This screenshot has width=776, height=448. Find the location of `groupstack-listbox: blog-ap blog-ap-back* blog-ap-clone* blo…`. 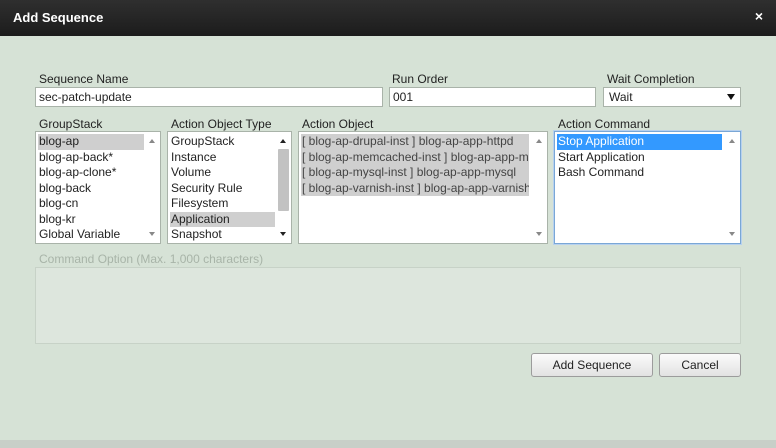

groupstack-listbox: blog-ap blog-ap-back* blog-ap-clone* blo… is located at coordinates (98, 187).